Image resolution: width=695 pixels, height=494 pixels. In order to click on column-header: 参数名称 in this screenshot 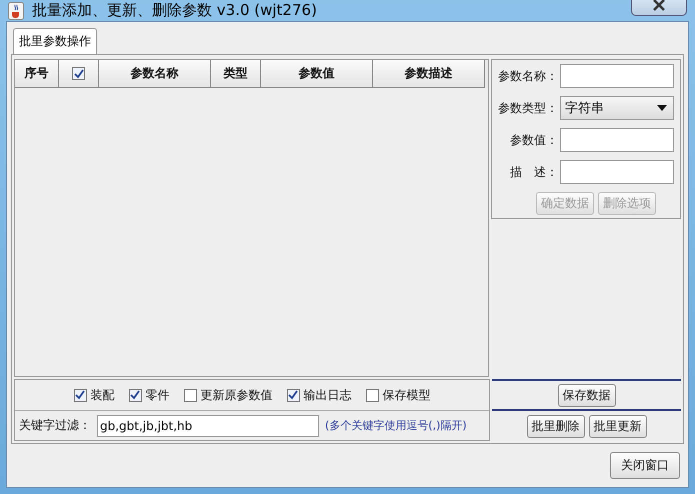, I will do `click(155, 74)`.